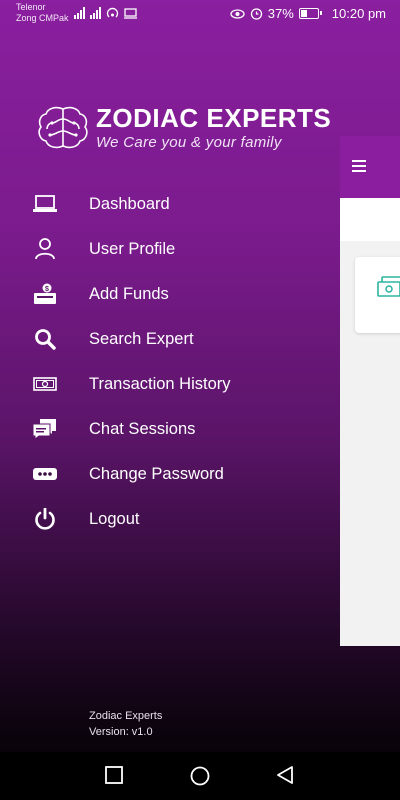  Describe the element at coordinates (129, 204) in the screenshot. I see `menu-label: Dashboard` at that location.